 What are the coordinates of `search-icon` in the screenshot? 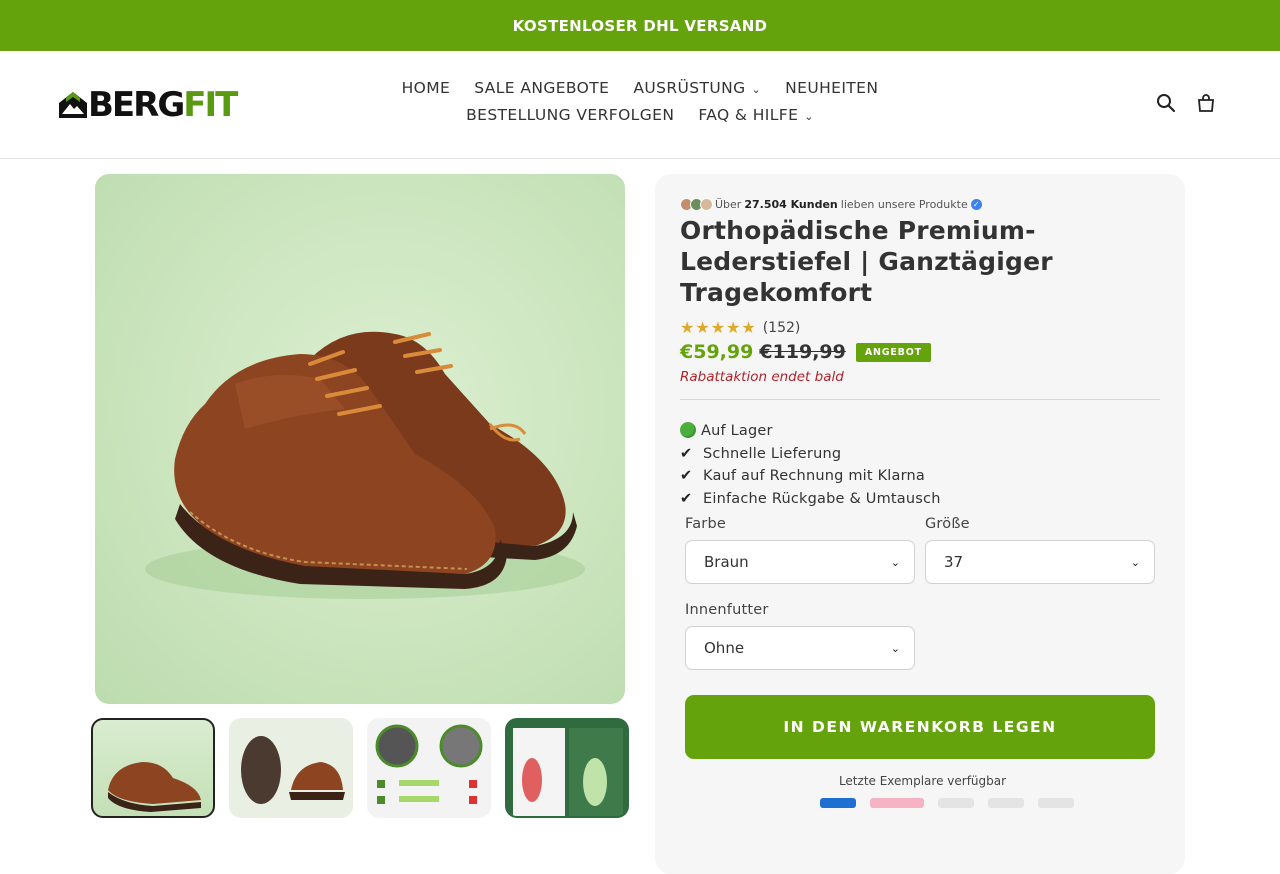 It's located at (1166, 103).